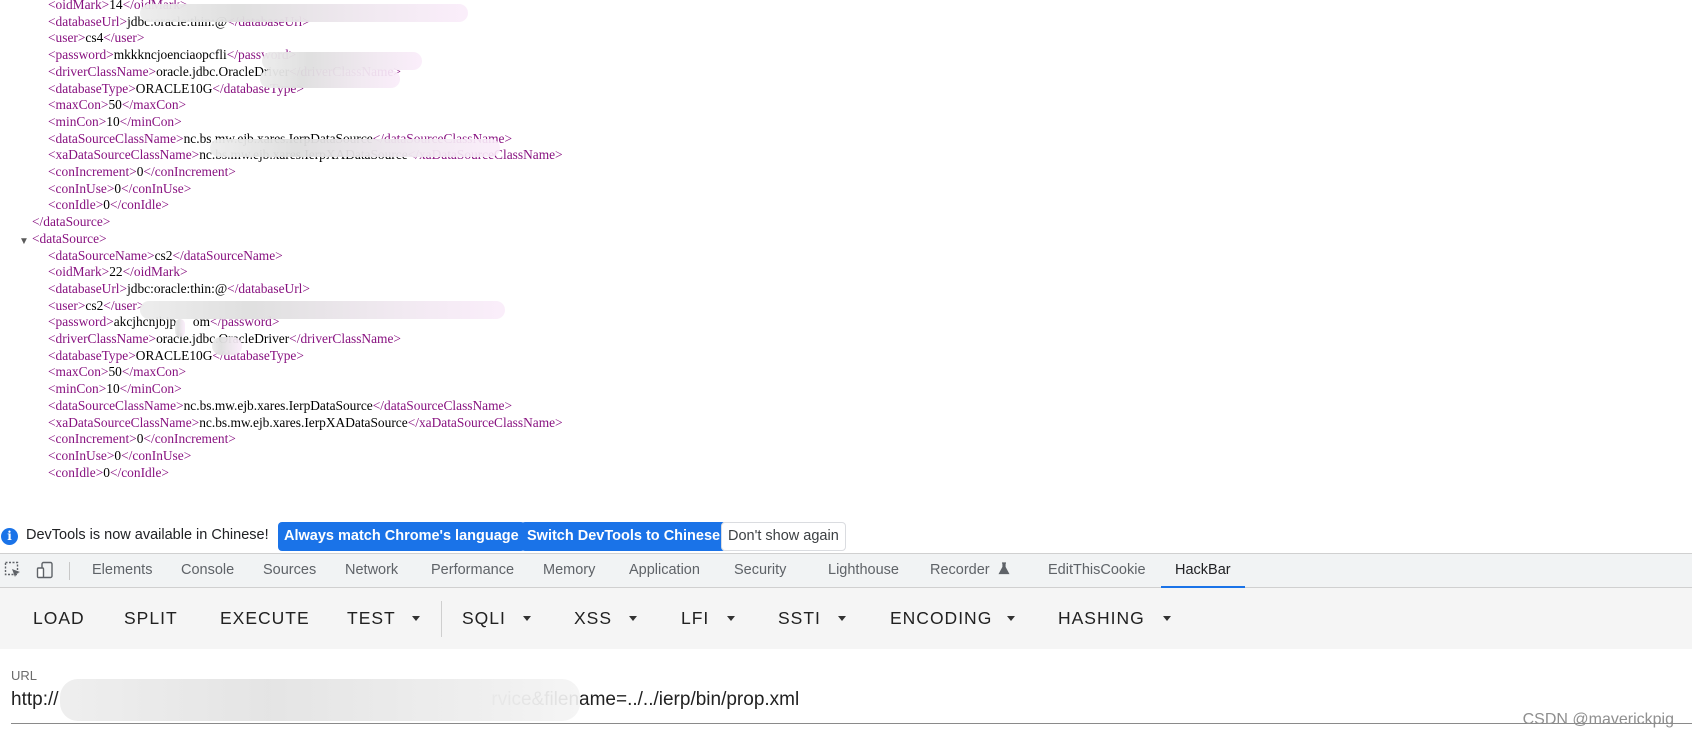  What do you see at coordinates (118, 272) in the screenshot?
I see `xml-line: <oidMark>22</oidMark>` at bounding box center [118, 272].